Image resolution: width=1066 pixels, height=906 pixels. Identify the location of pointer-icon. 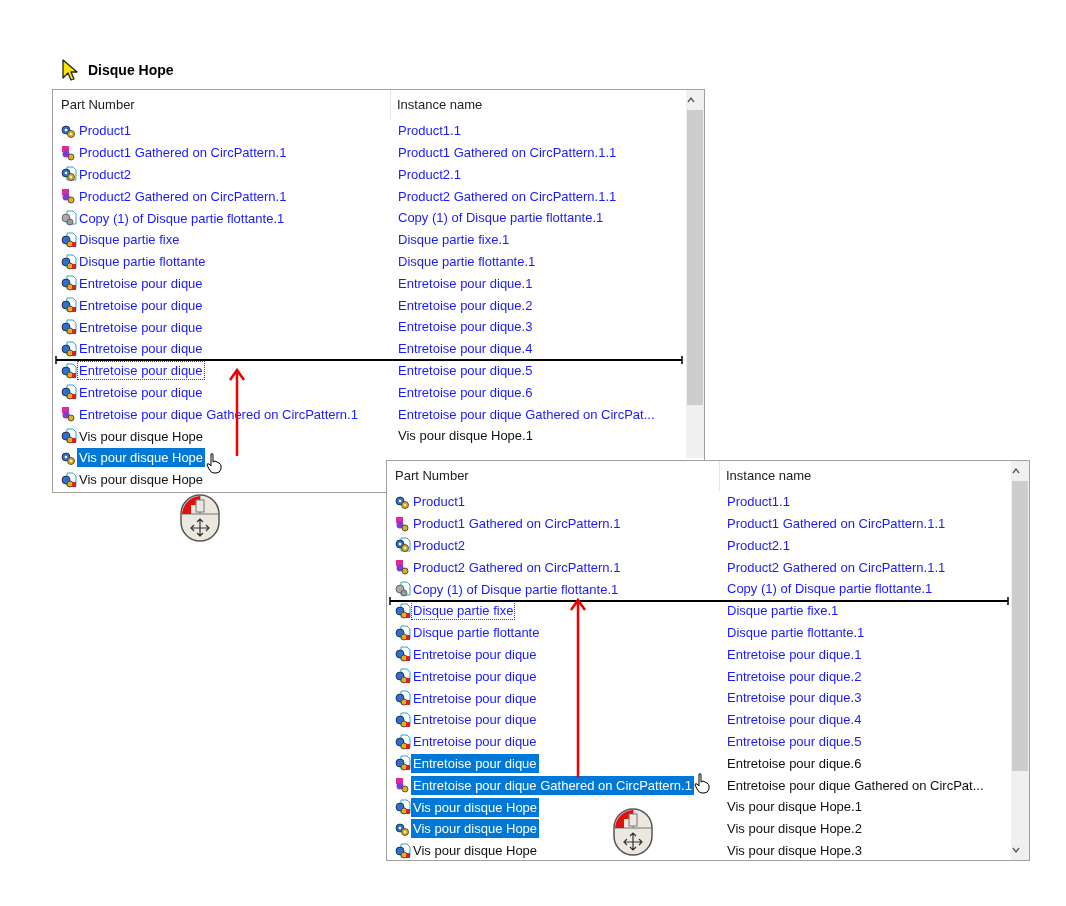
(70, 70).